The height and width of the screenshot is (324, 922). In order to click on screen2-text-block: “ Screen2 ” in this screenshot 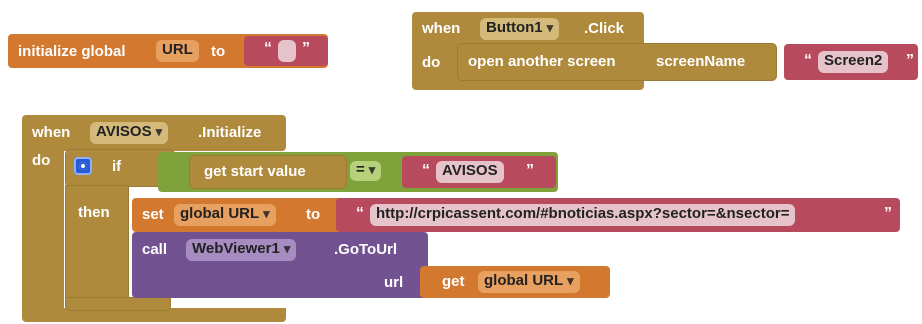, I will do `click(851, 62)`.